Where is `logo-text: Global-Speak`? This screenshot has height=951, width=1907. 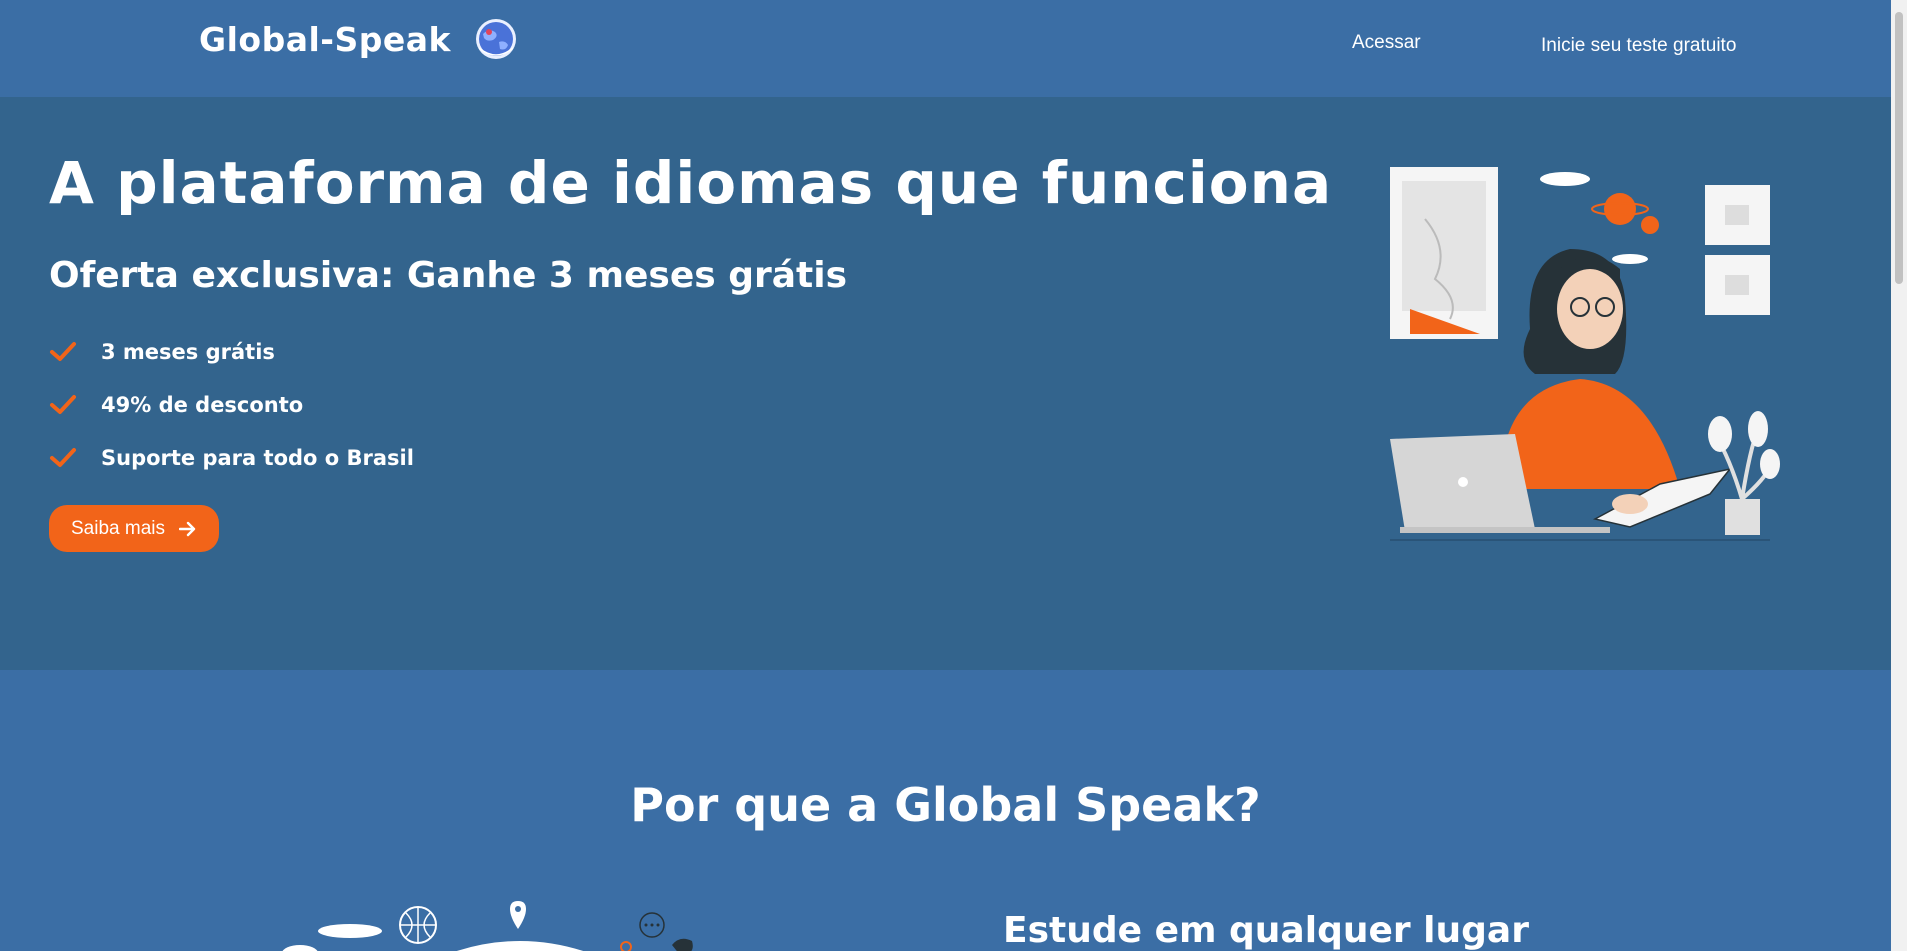 logo-text: Global-Speak is located at coordinates (325, 39).